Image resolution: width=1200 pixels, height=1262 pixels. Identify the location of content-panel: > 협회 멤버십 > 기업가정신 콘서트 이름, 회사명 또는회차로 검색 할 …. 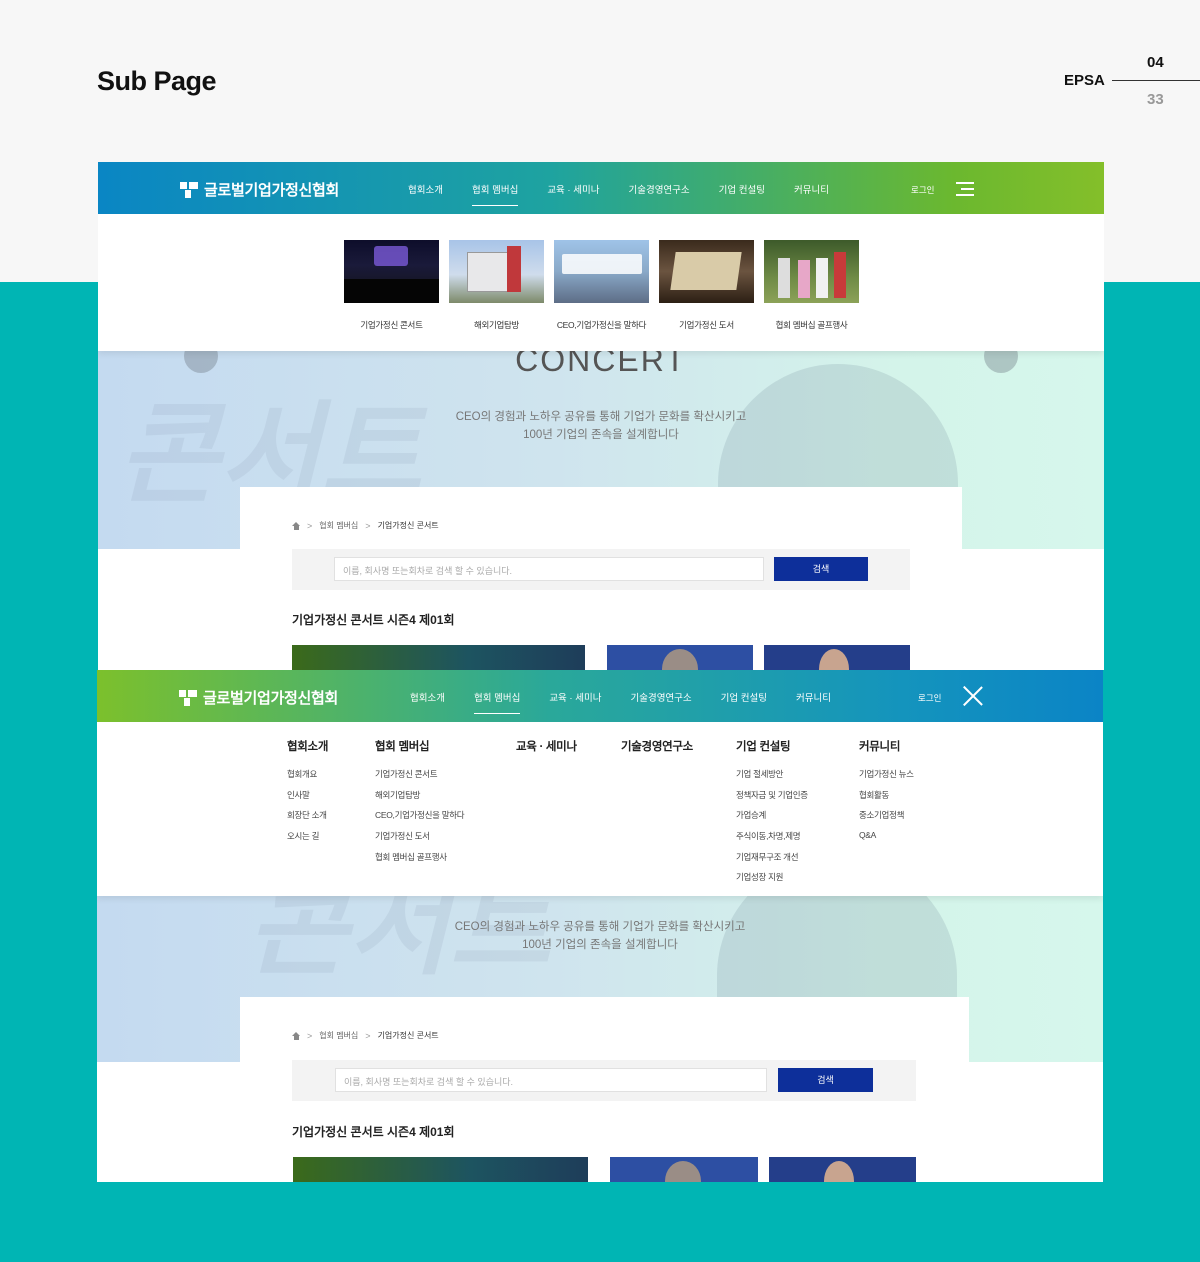
(601, 578).